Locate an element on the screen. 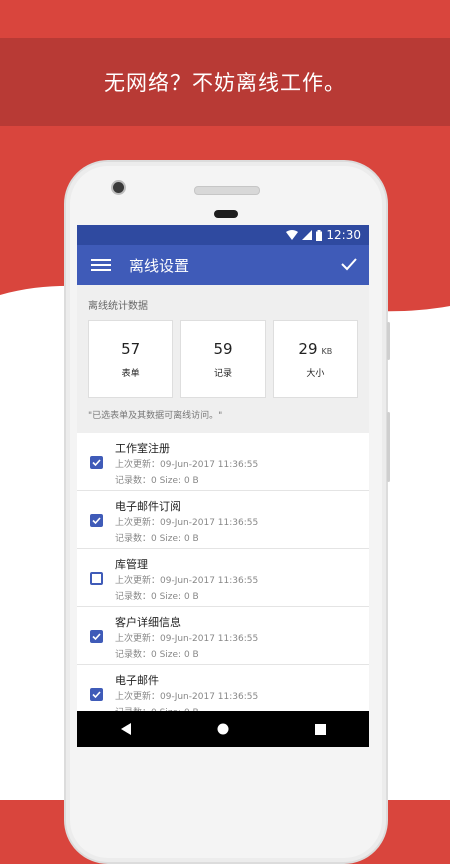  stat-value: 57 is located at coordinates (131, 349).